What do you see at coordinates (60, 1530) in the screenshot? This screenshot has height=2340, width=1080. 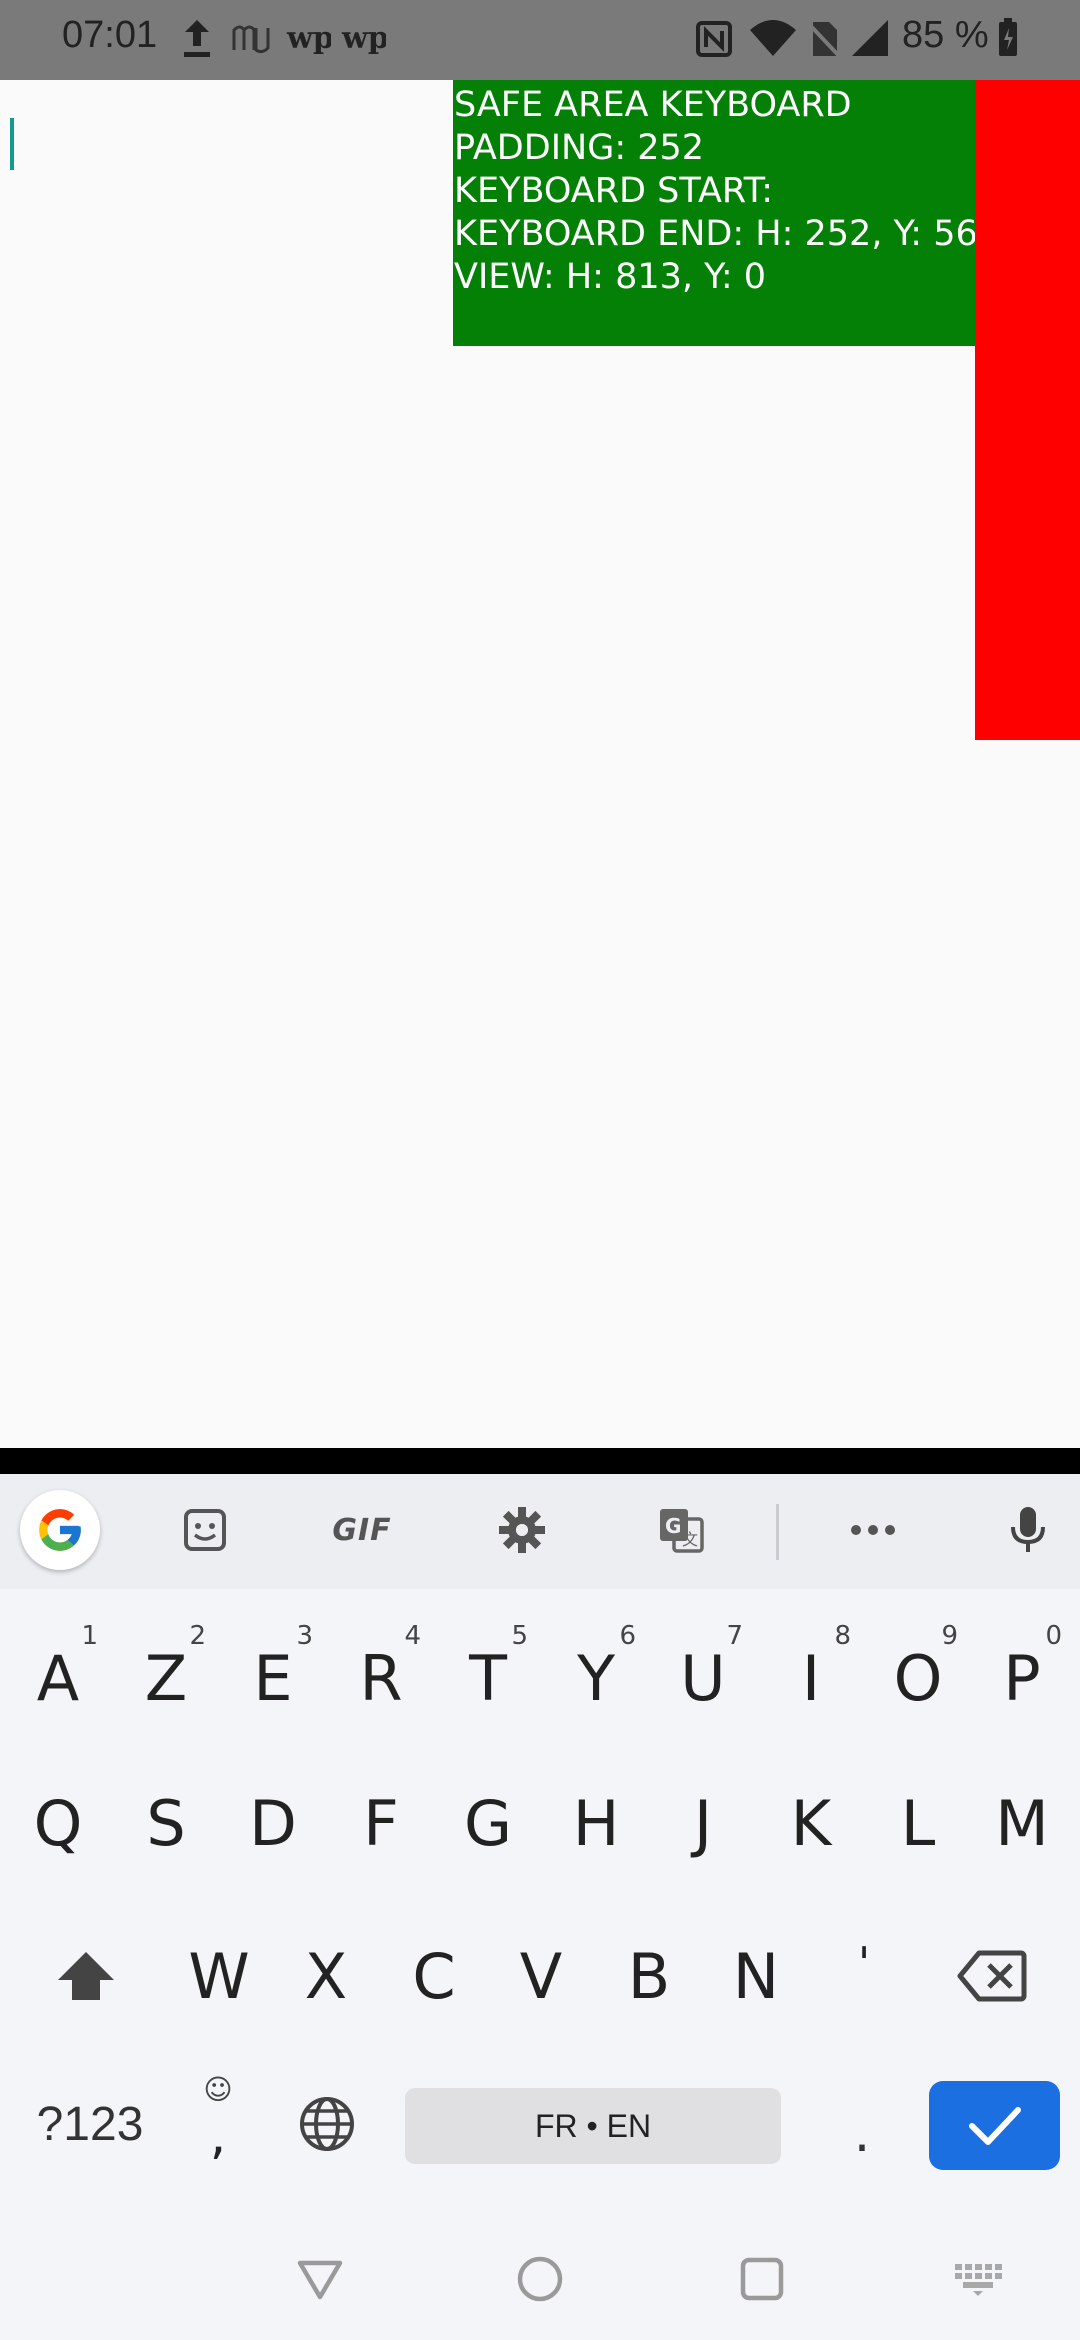 I see `google-icon` at bounding box center [60, 1530].